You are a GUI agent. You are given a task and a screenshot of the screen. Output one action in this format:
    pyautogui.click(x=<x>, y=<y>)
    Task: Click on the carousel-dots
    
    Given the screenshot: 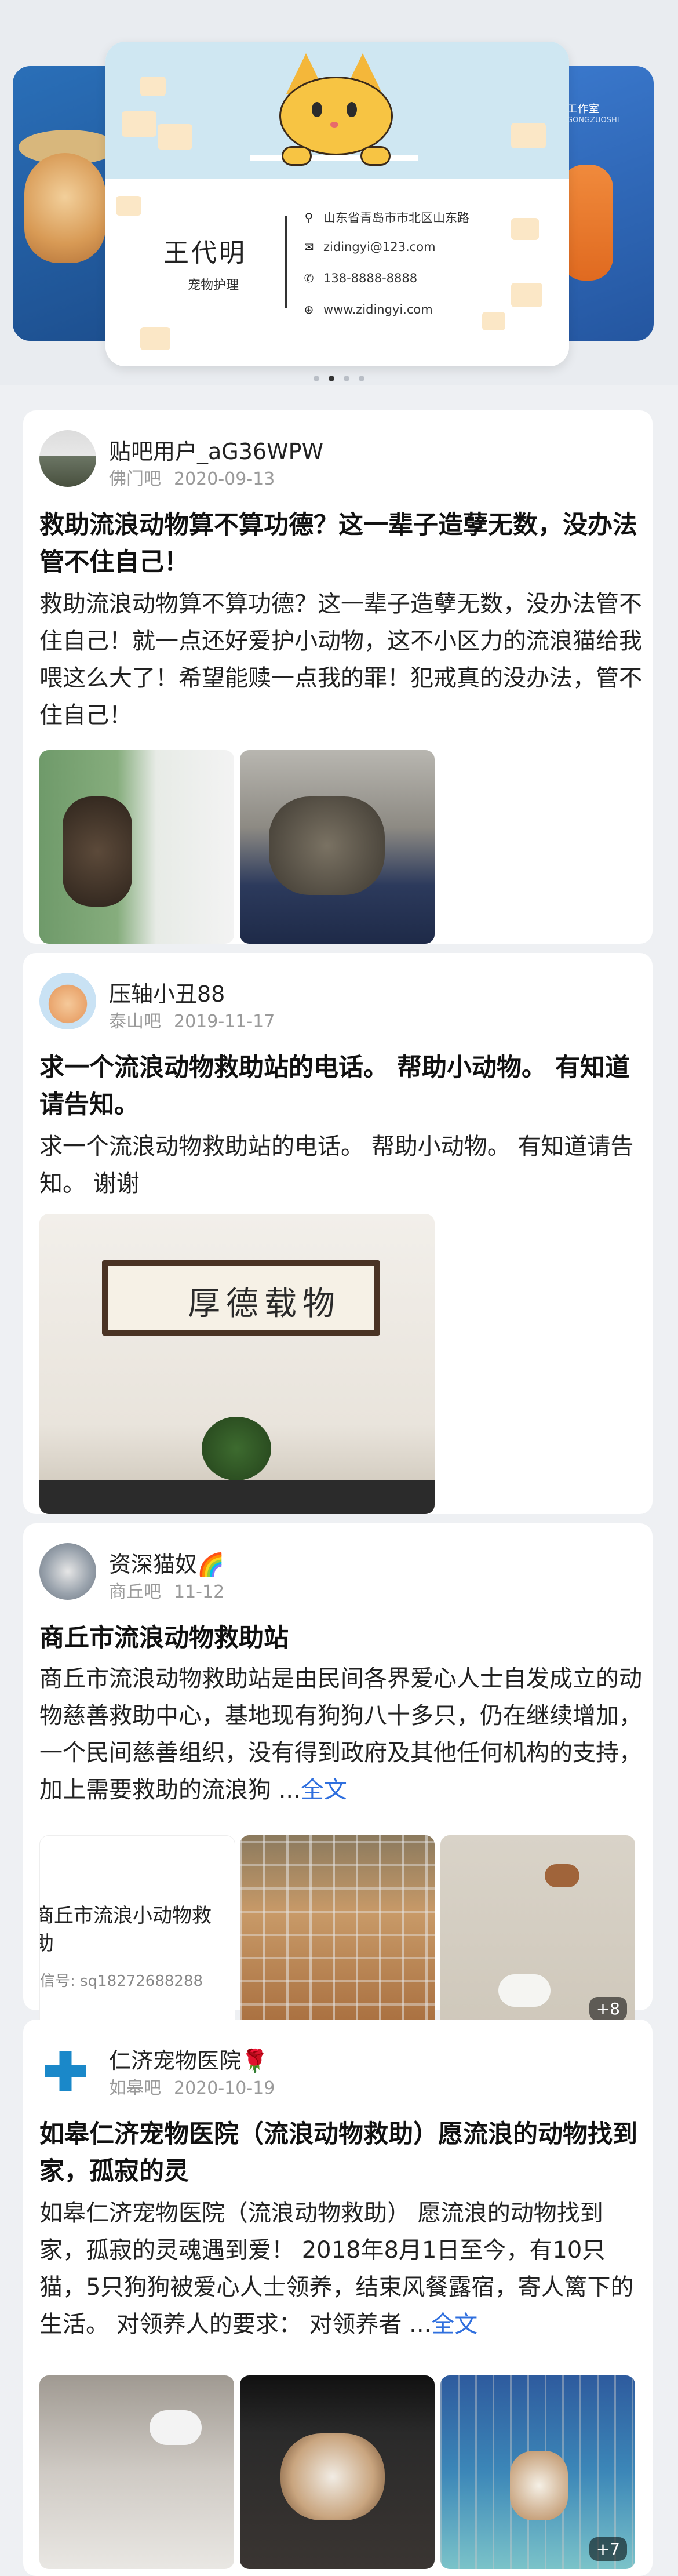 What is the action you would take?
    pyautogui.click(x=339, y=378)
    